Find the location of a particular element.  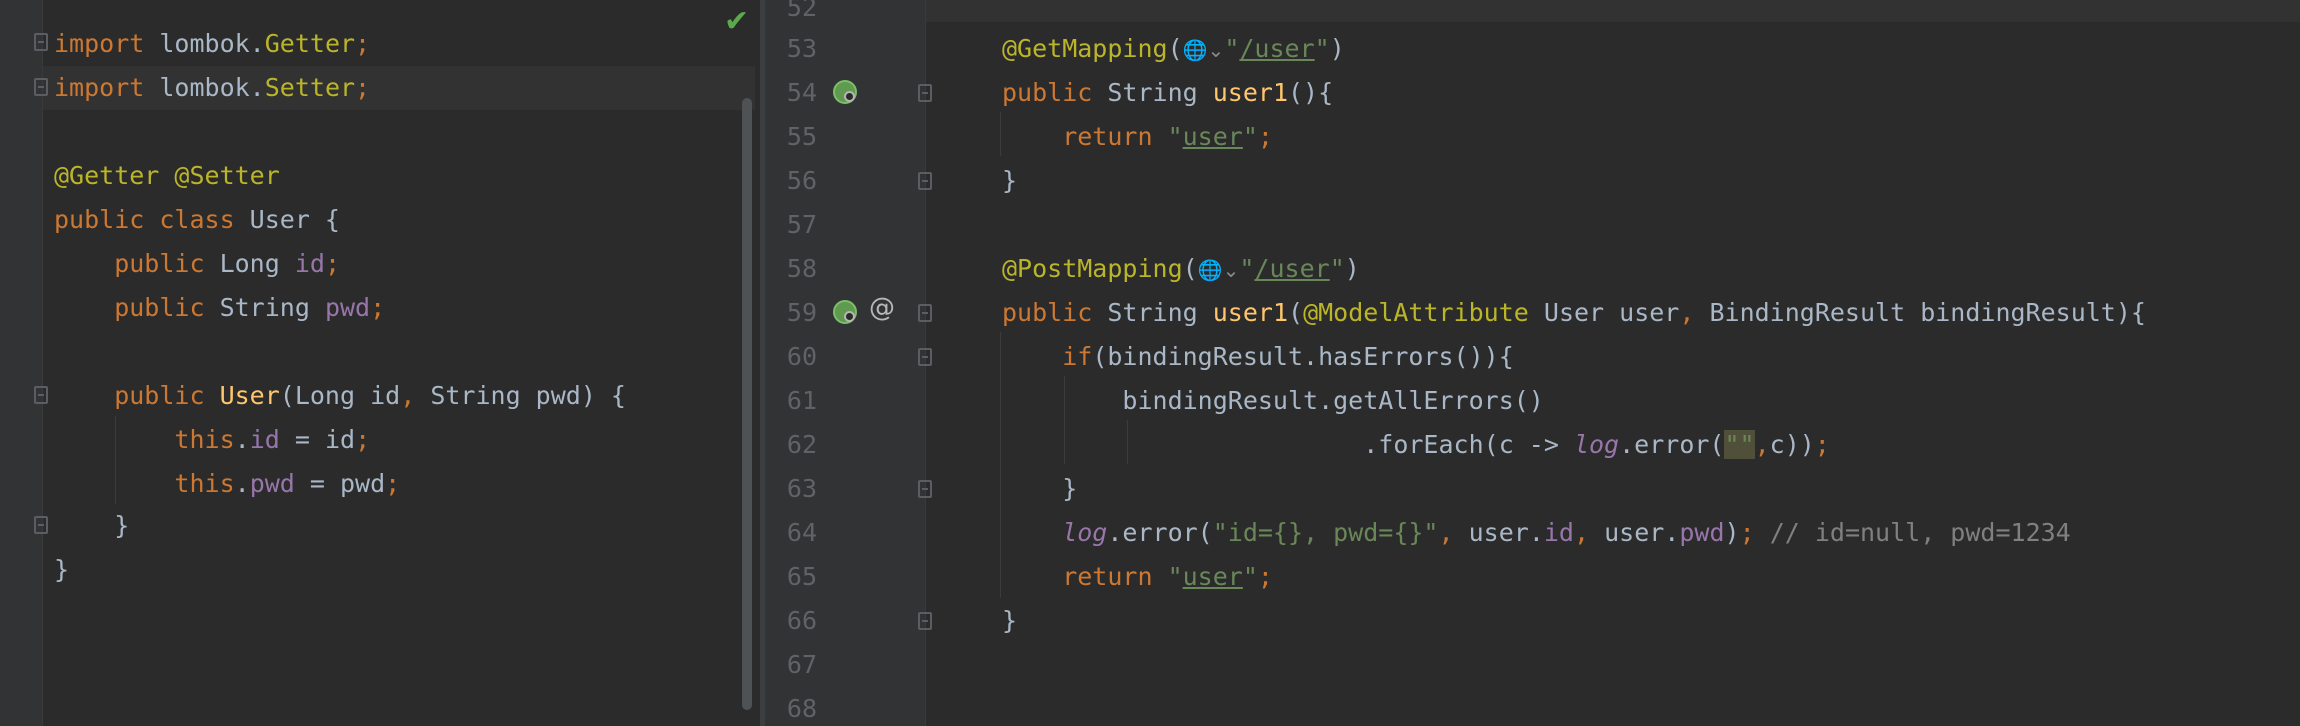

line-number: 55 is located at coordinates (801, 136).